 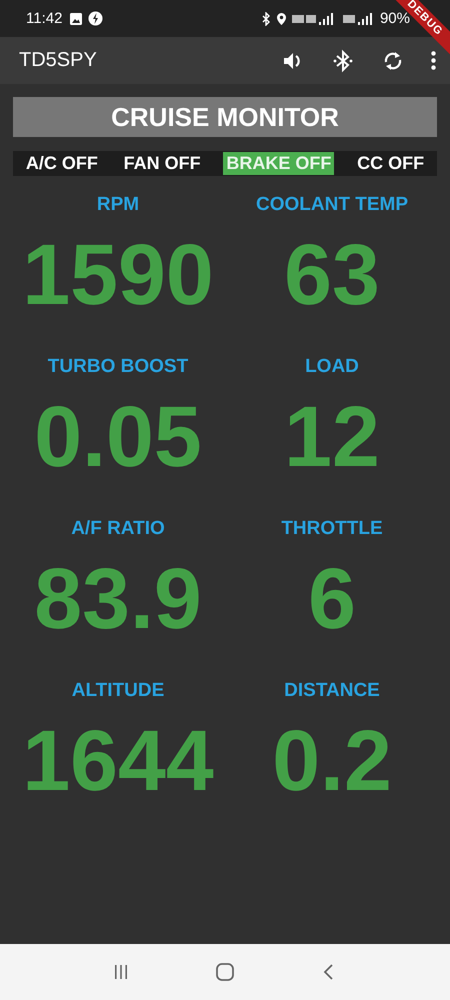 I want to click on bolt-circle-icon, so click(x=96, y=18).